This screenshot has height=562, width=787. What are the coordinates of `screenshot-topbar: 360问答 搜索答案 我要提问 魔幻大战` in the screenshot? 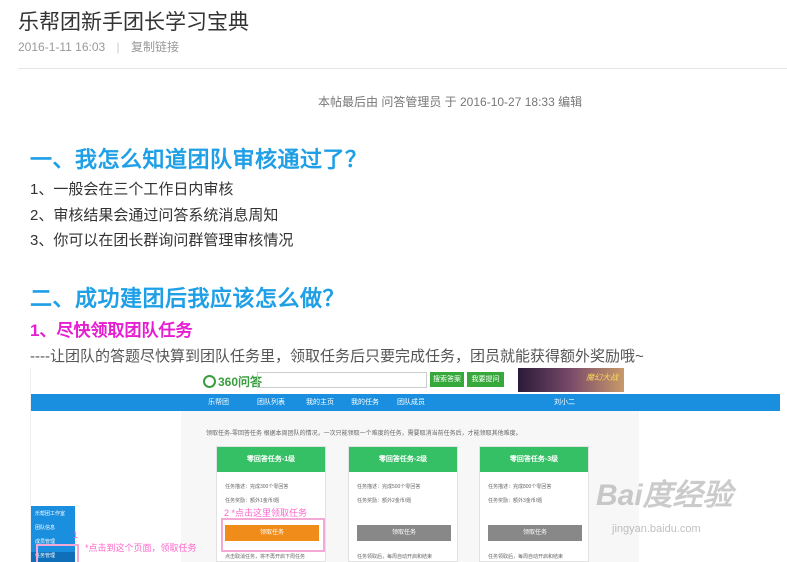 It's located at (405, 381).